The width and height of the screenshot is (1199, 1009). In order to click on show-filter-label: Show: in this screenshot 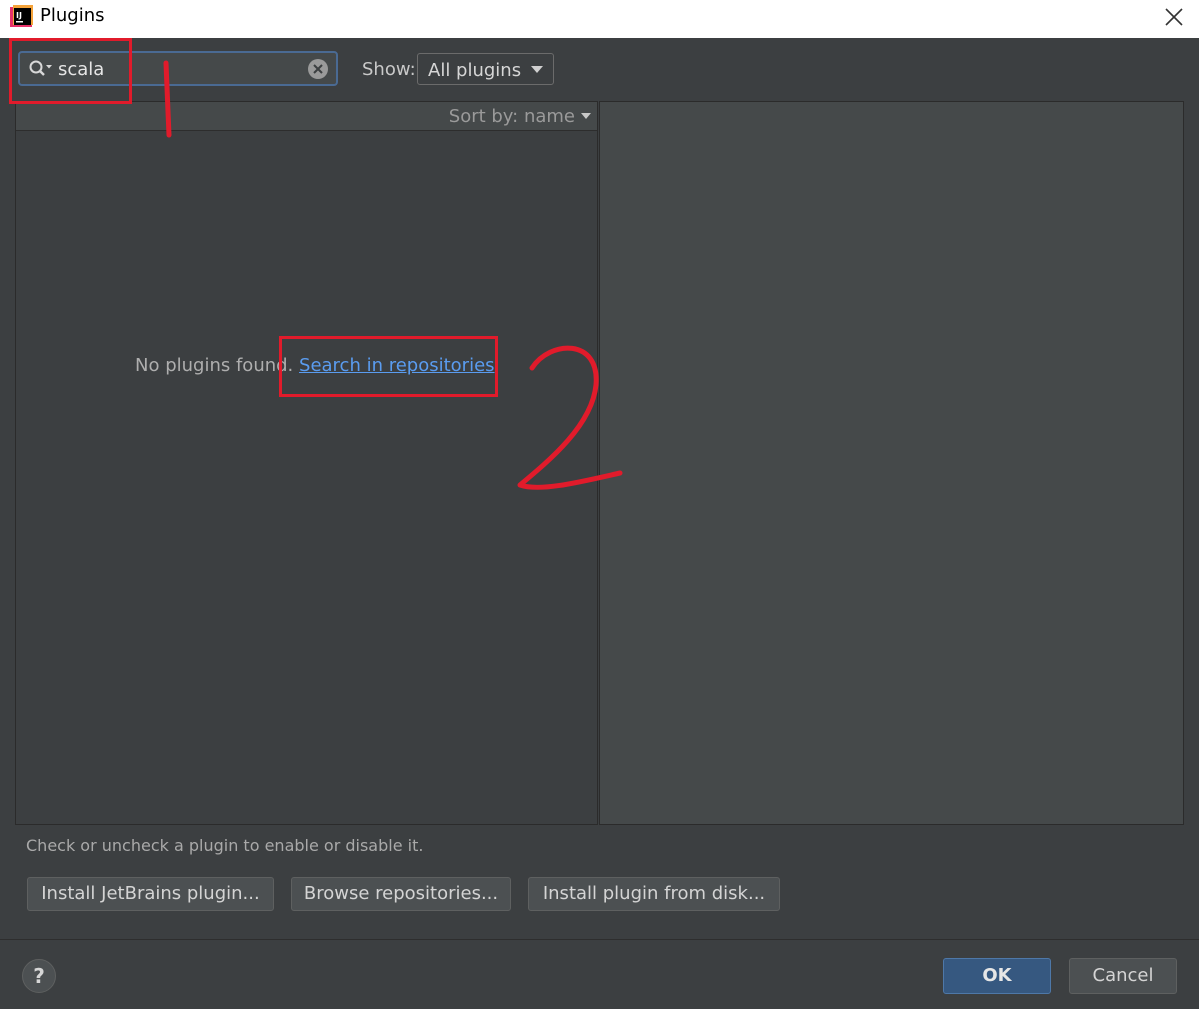, I will do `click(389, 69)`.